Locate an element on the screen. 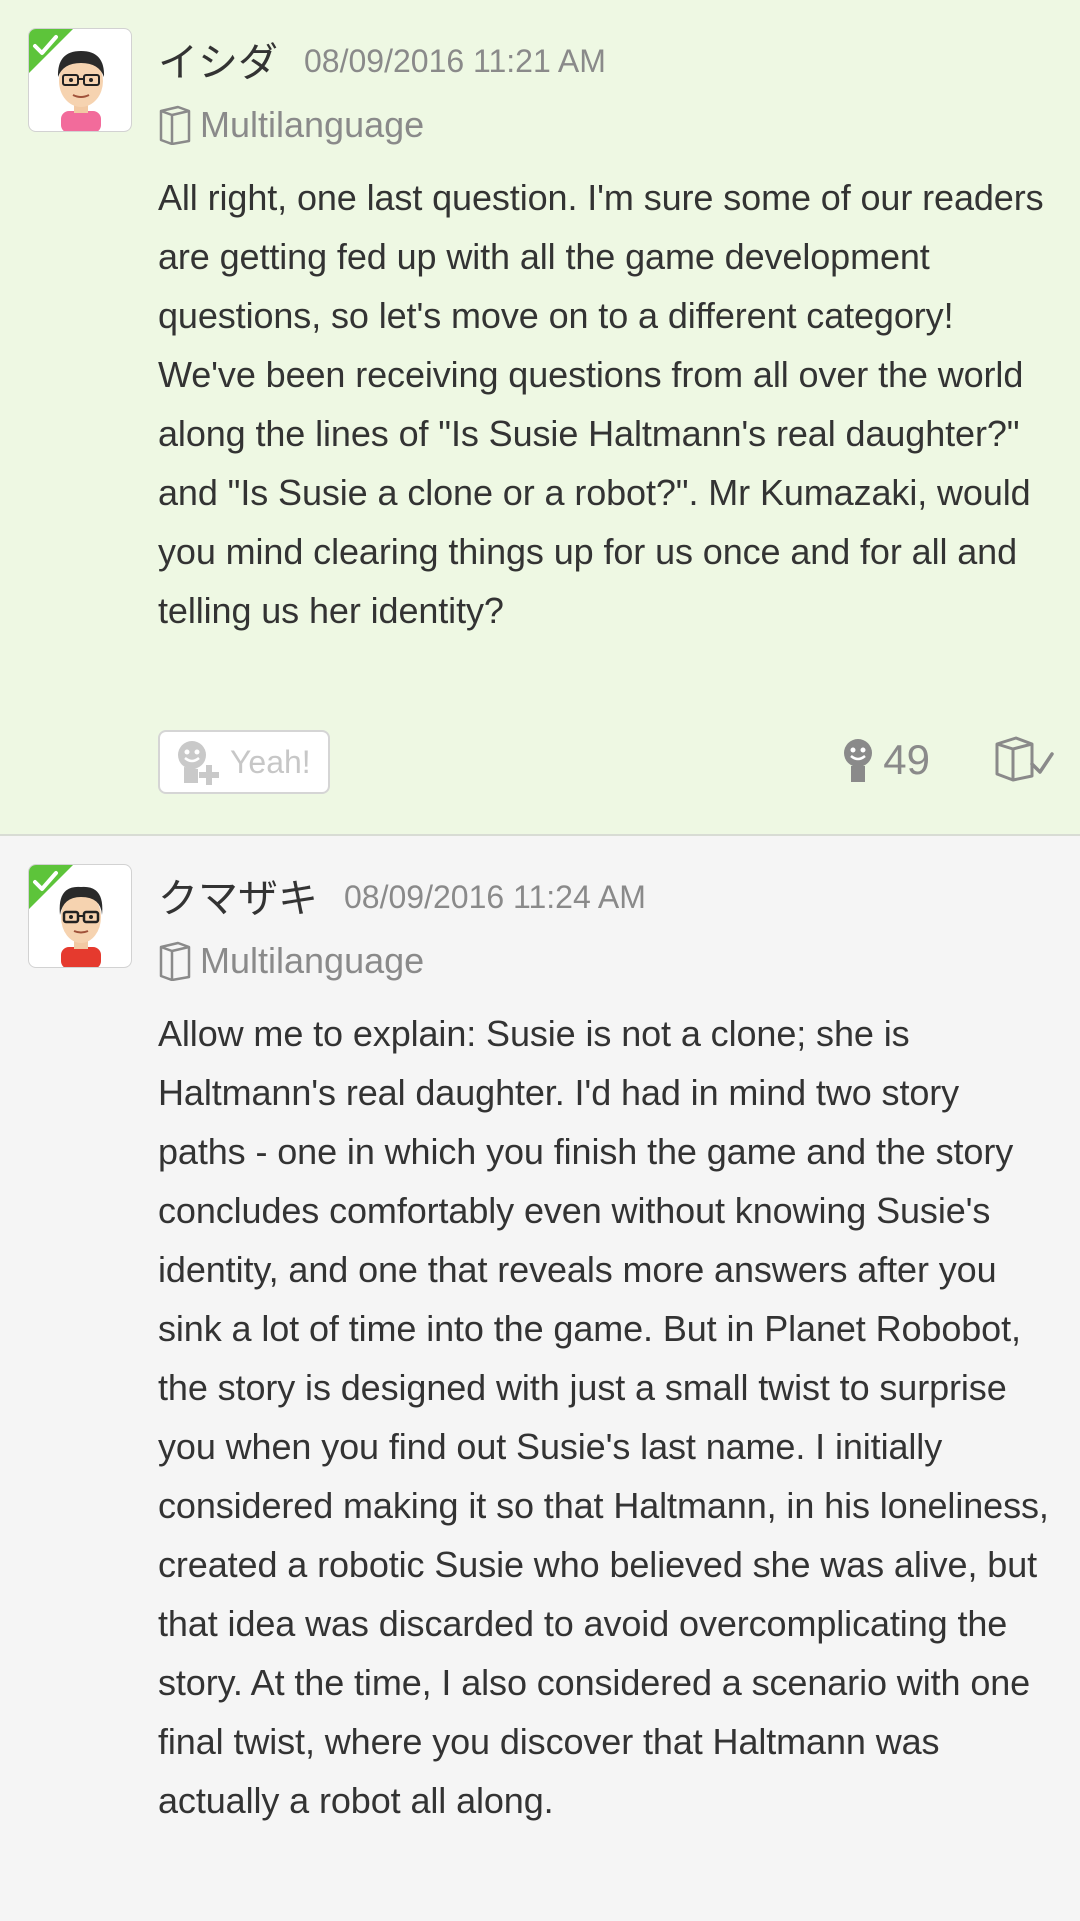 The image size is (1080, 1921). yeah-button: Yeah! is located at coordinates (244, 762).